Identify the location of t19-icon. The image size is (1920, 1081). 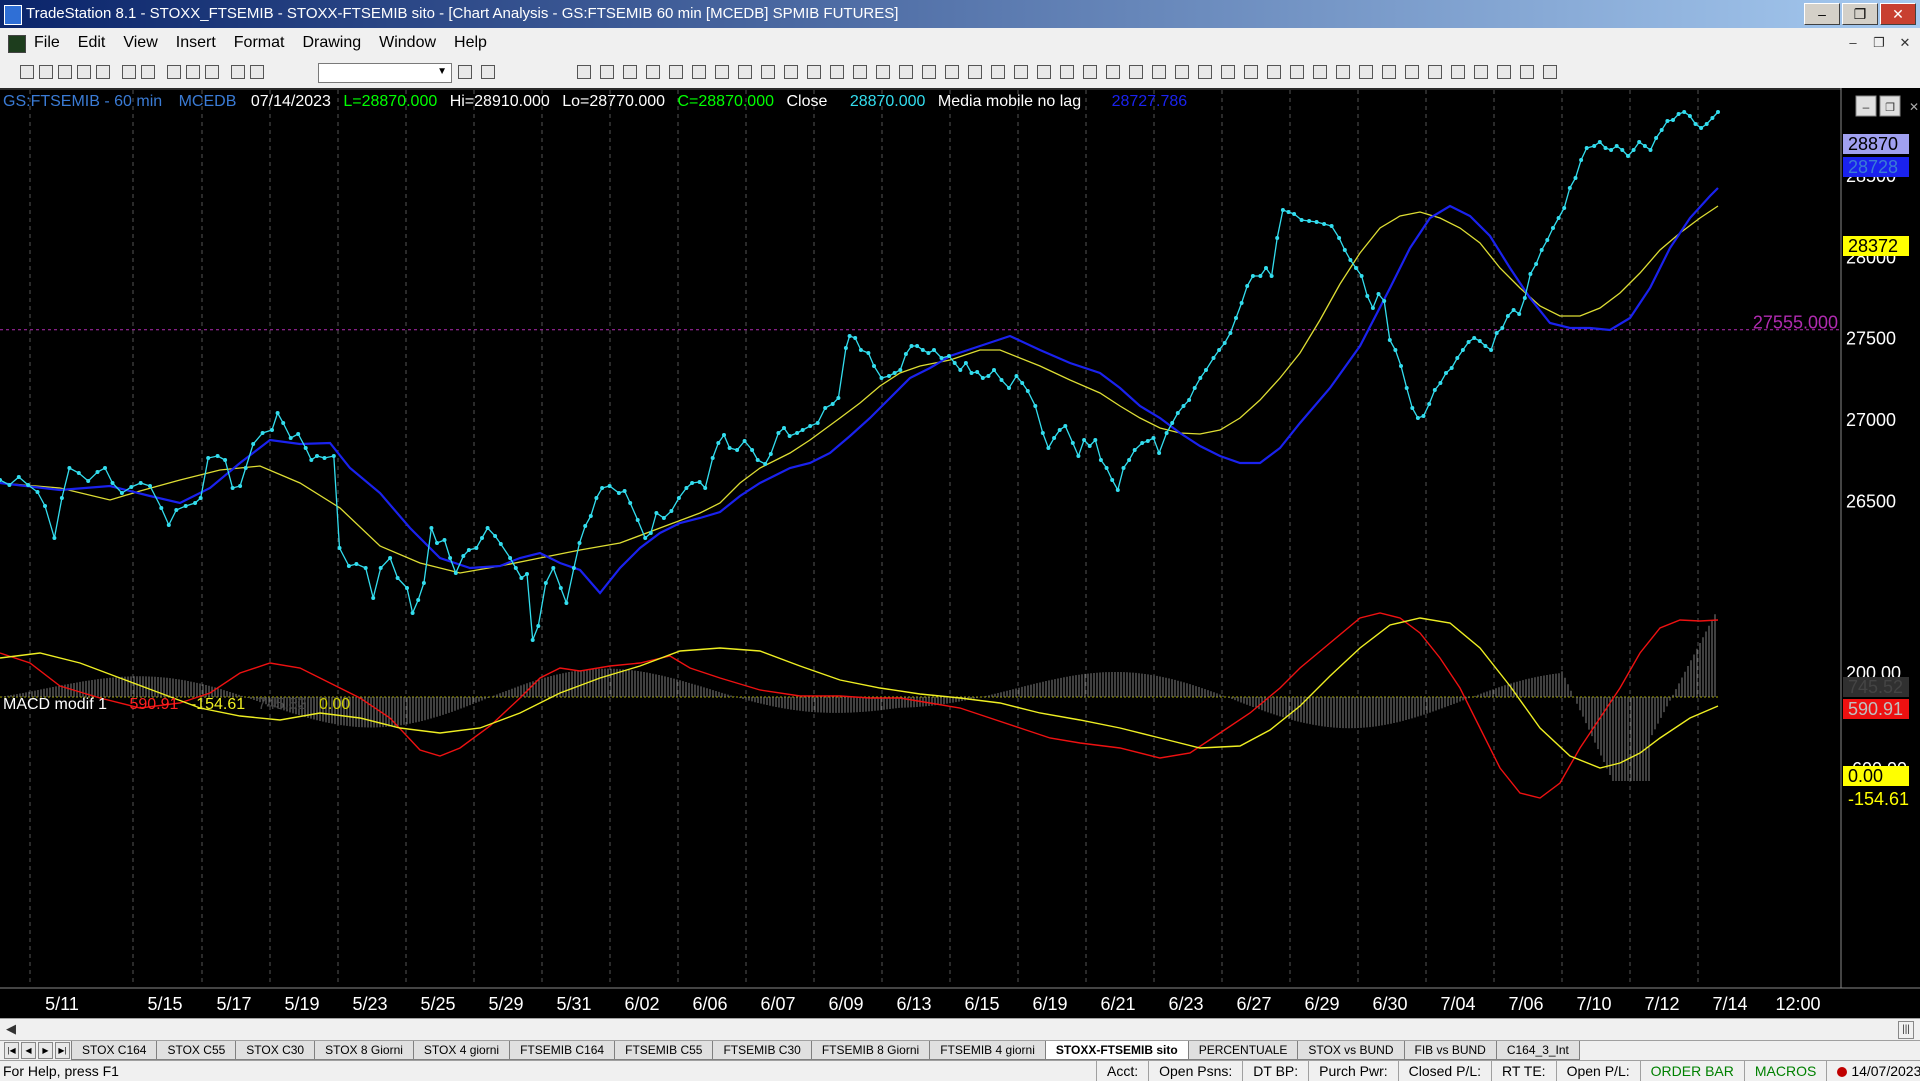
(1067, 72).